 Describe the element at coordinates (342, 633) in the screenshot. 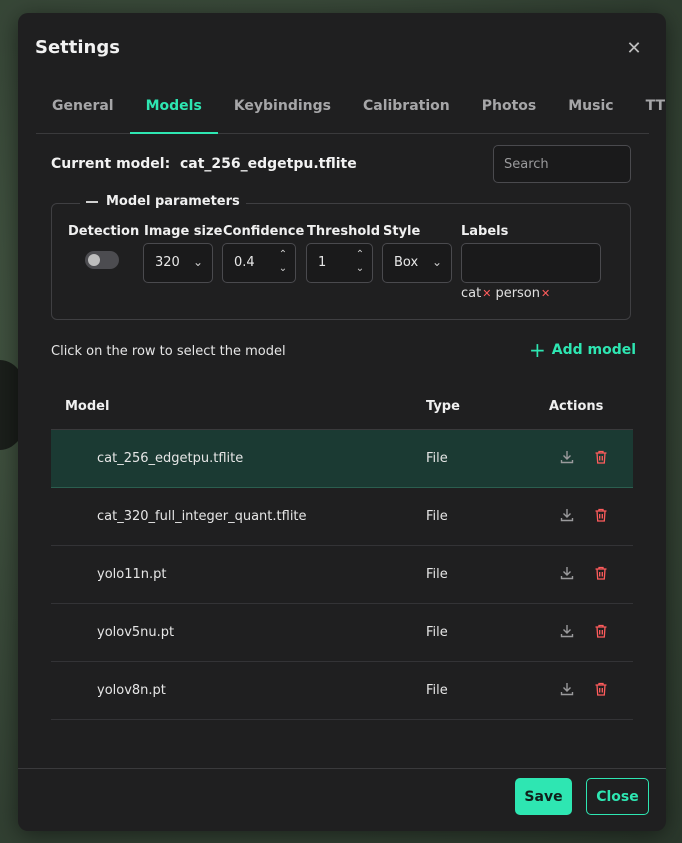

I see `table-row: yolov5nu.pt File` at that location.